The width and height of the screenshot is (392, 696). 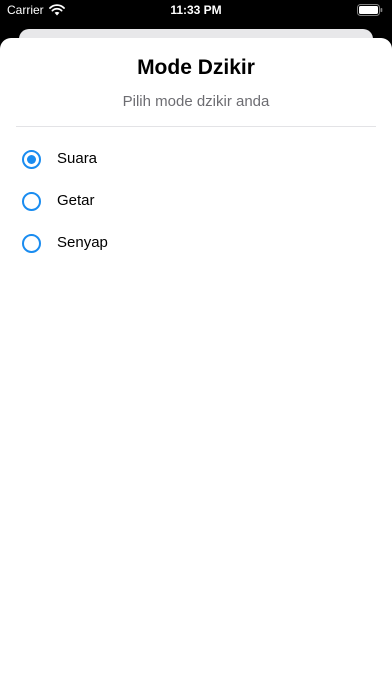 I want to click on option-getar: Getar, so click(x=196, y=201).